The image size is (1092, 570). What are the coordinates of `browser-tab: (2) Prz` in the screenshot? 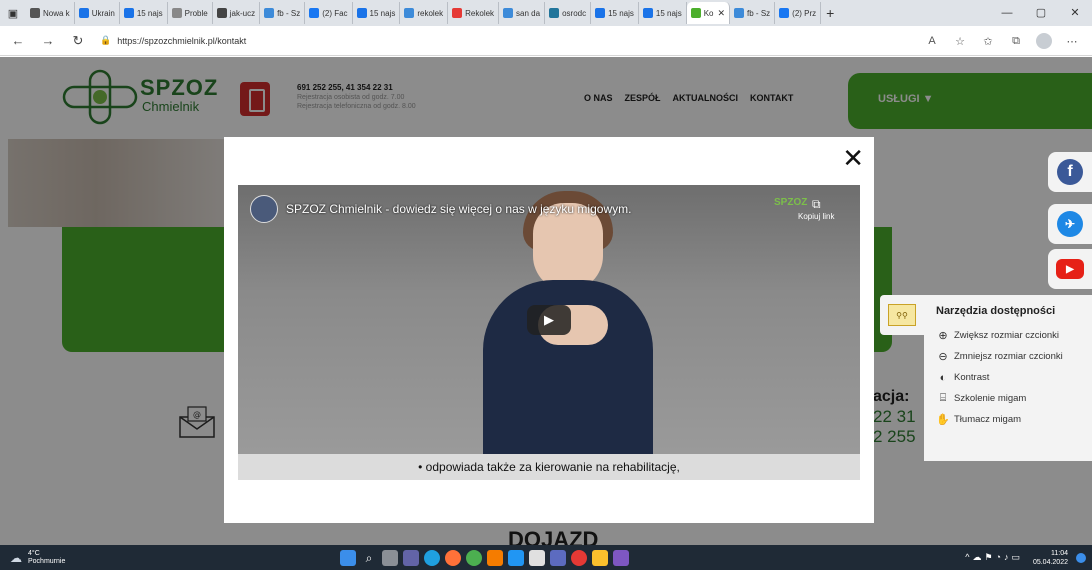 It's located at (798, 13).